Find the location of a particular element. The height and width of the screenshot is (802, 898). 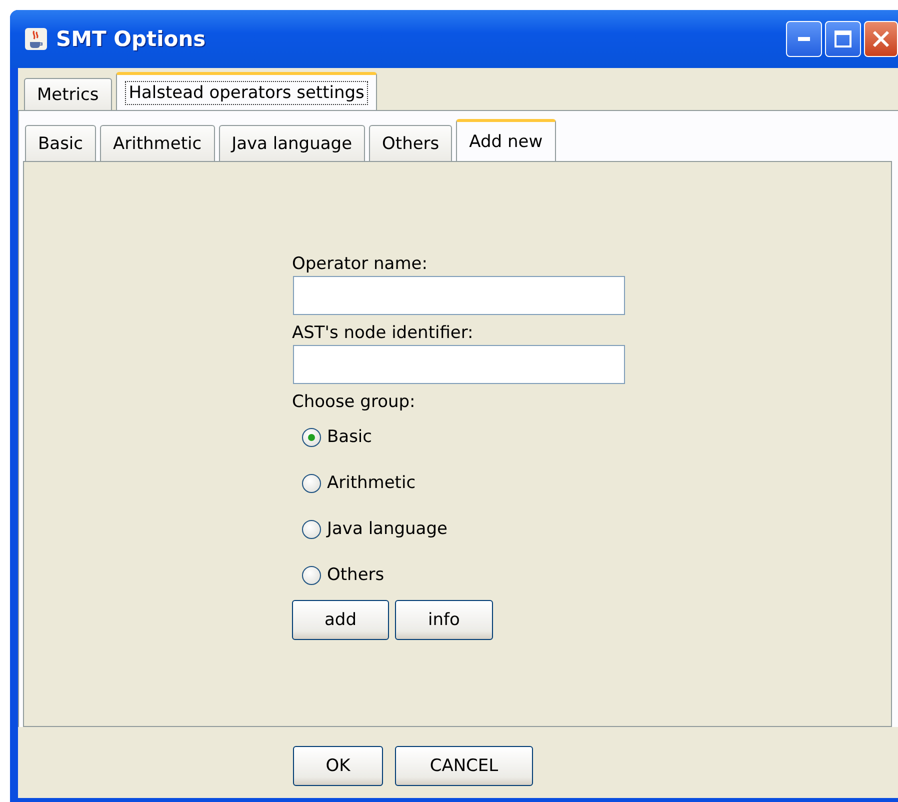

maximize-button is located at coordinates (843, 39).